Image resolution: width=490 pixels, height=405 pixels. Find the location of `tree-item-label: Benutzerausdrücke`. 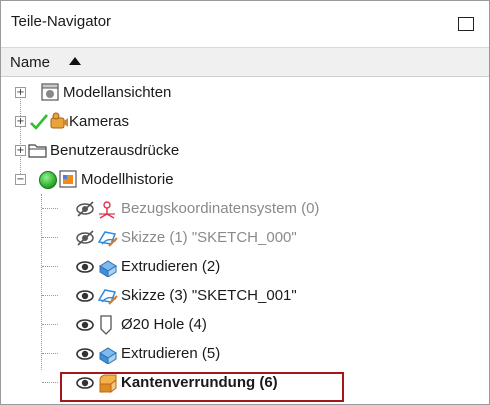

tree-item-label: Benutzerausdrücke is located at coordinates (115, 150).